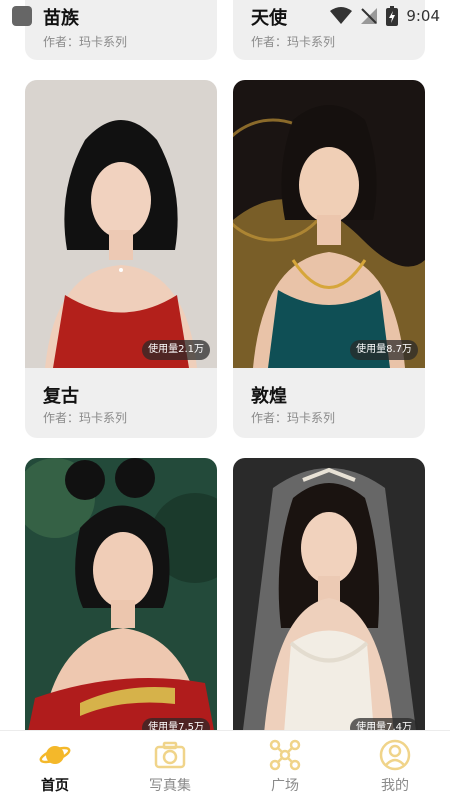 The width and height of the screenshot is (450, 801). I want to click on style-card-traditional: 使用量7.5万, so click(121, 594).